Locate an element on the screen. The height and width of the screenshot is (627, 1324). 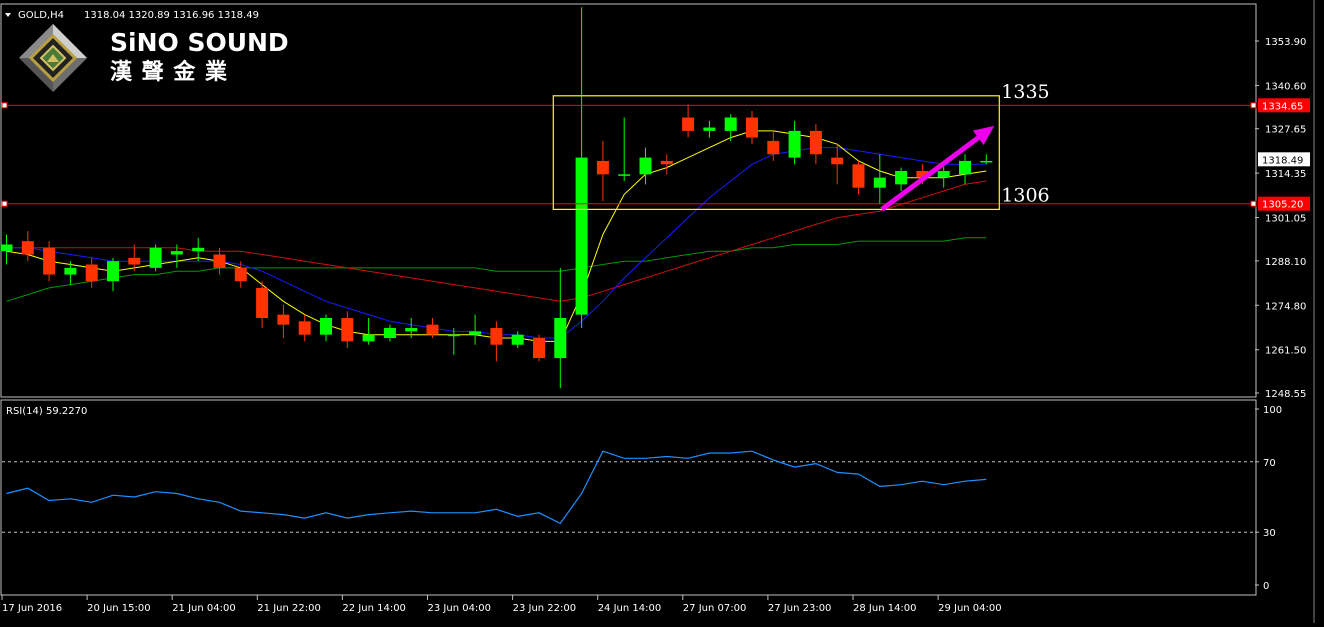
symbol-label: GOLD,H4 is located at coordinates (41, 15).